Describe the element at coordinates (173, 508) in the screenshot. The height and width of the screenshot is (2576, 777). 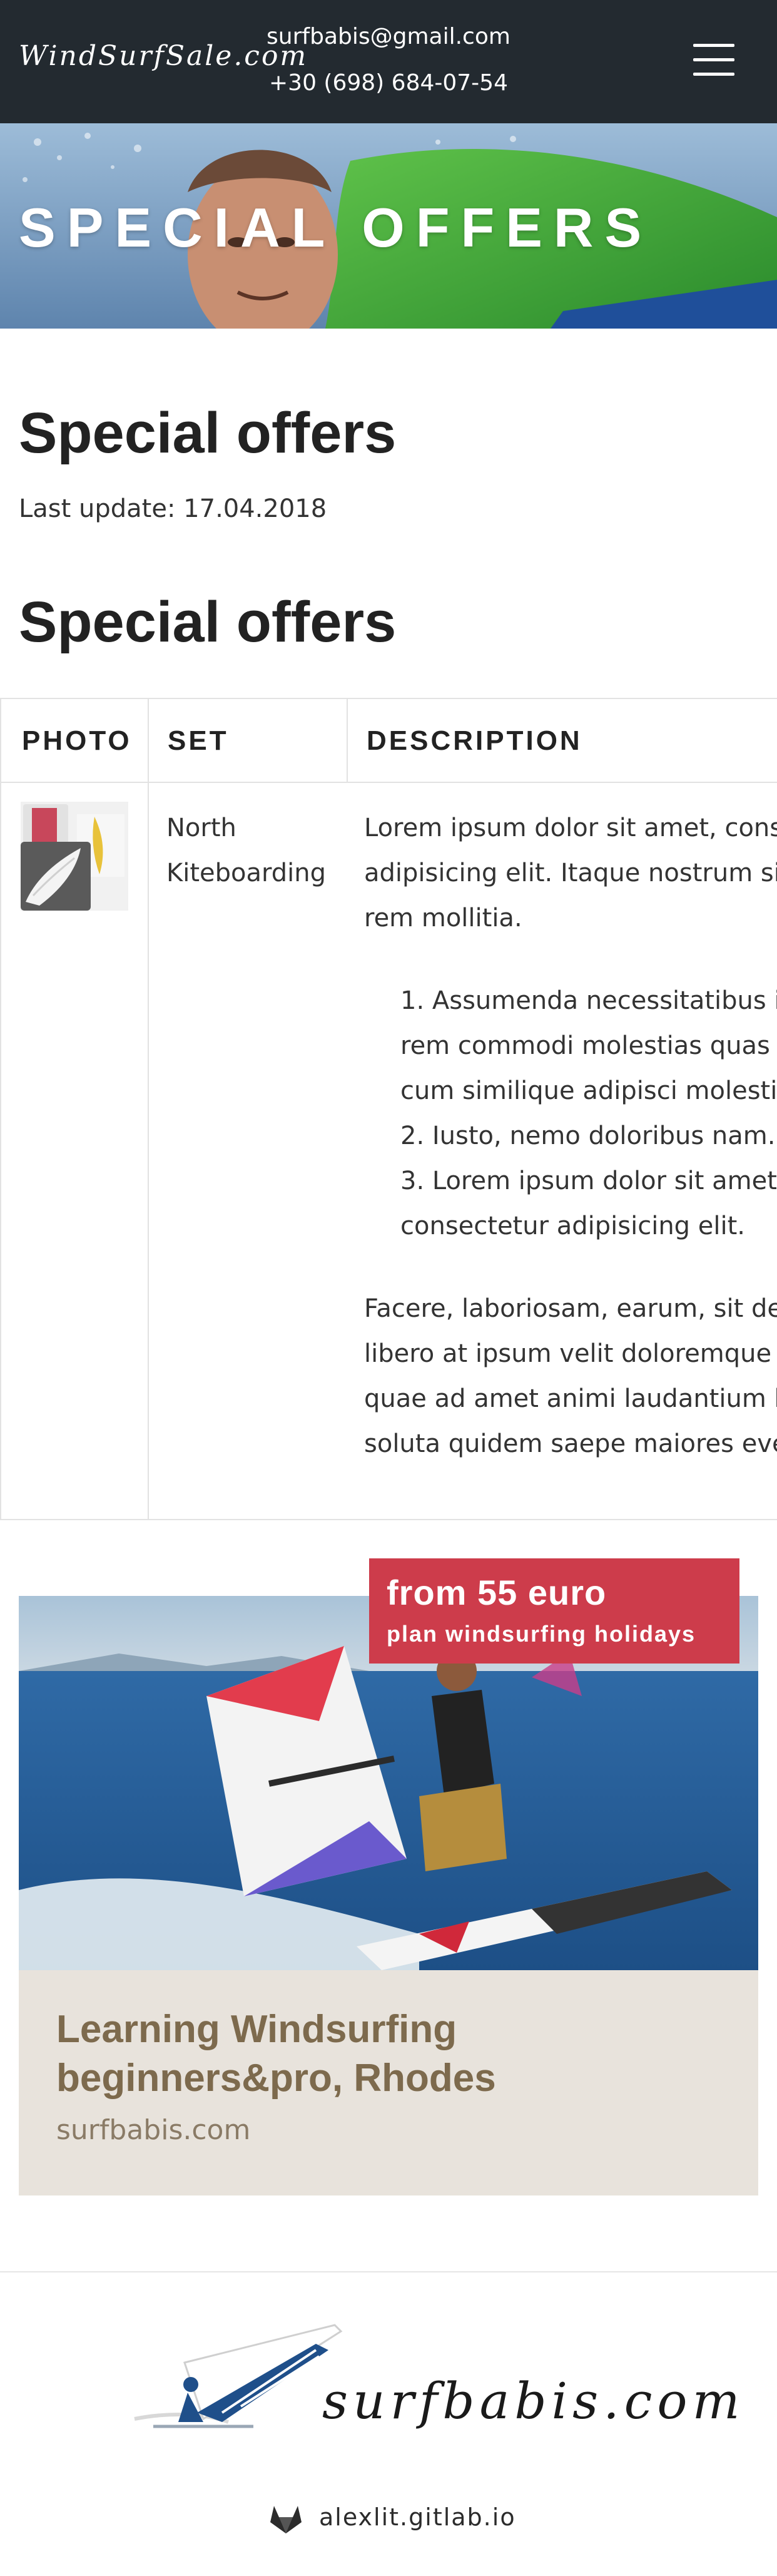
I see `last-update-text: Last update: 17.04.2018` at that location.